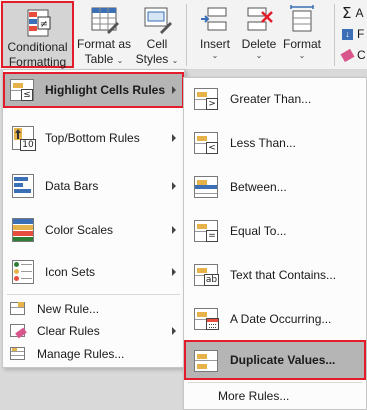 The width and height of the screenshot is (367, 410). Describe the element at coordinates (359, 13) in the screenshot. I see `autosum-label: A` at that location.